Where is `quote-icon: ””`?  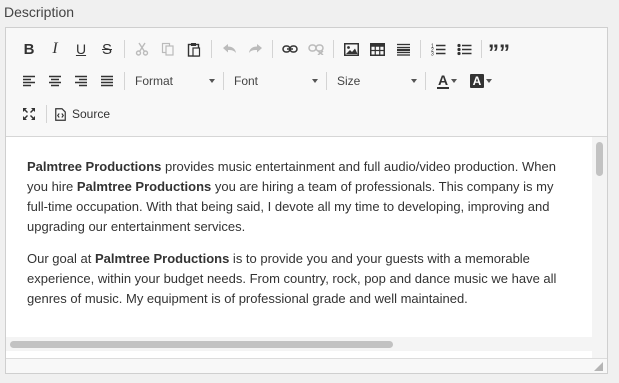
quote-icon: ”” is located at coordinates (499, 52).